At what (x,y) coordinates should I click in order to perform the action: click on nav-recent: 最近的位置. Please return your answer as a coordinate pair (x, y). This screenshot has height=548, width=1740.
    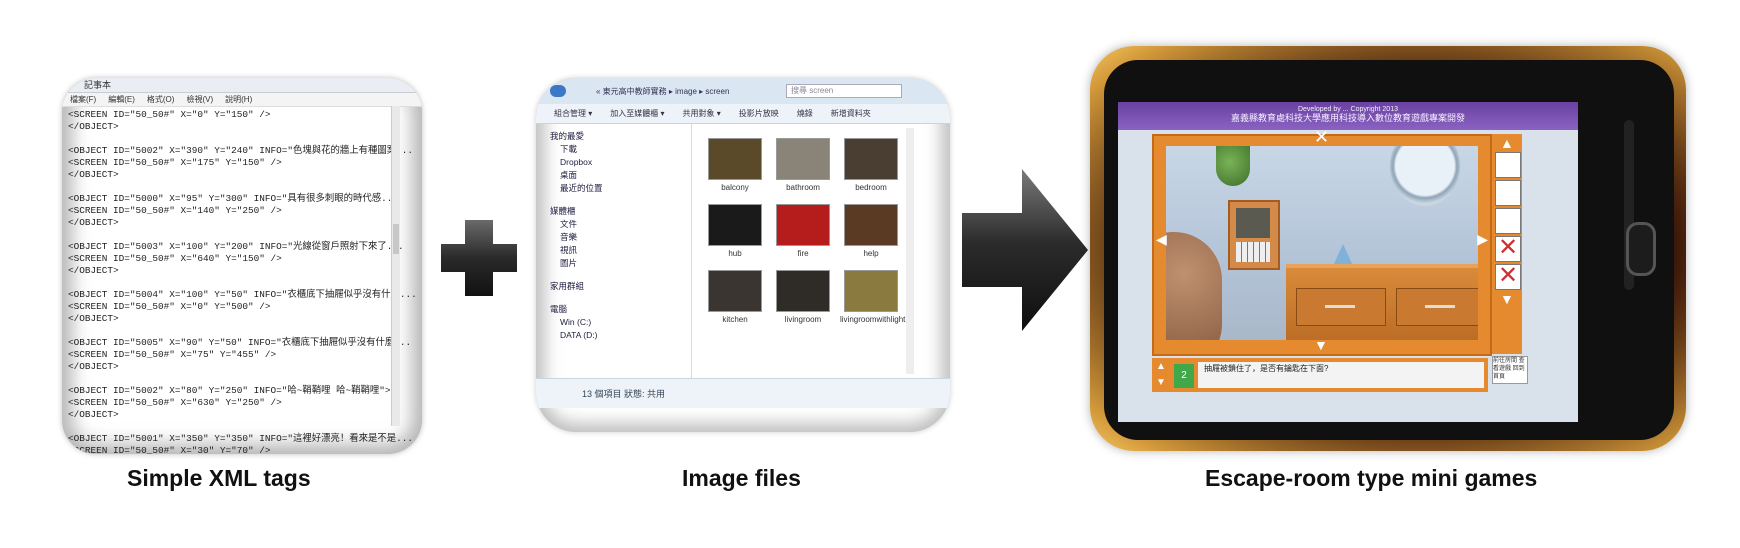
    Looking at the image, I should click on (616, 188).